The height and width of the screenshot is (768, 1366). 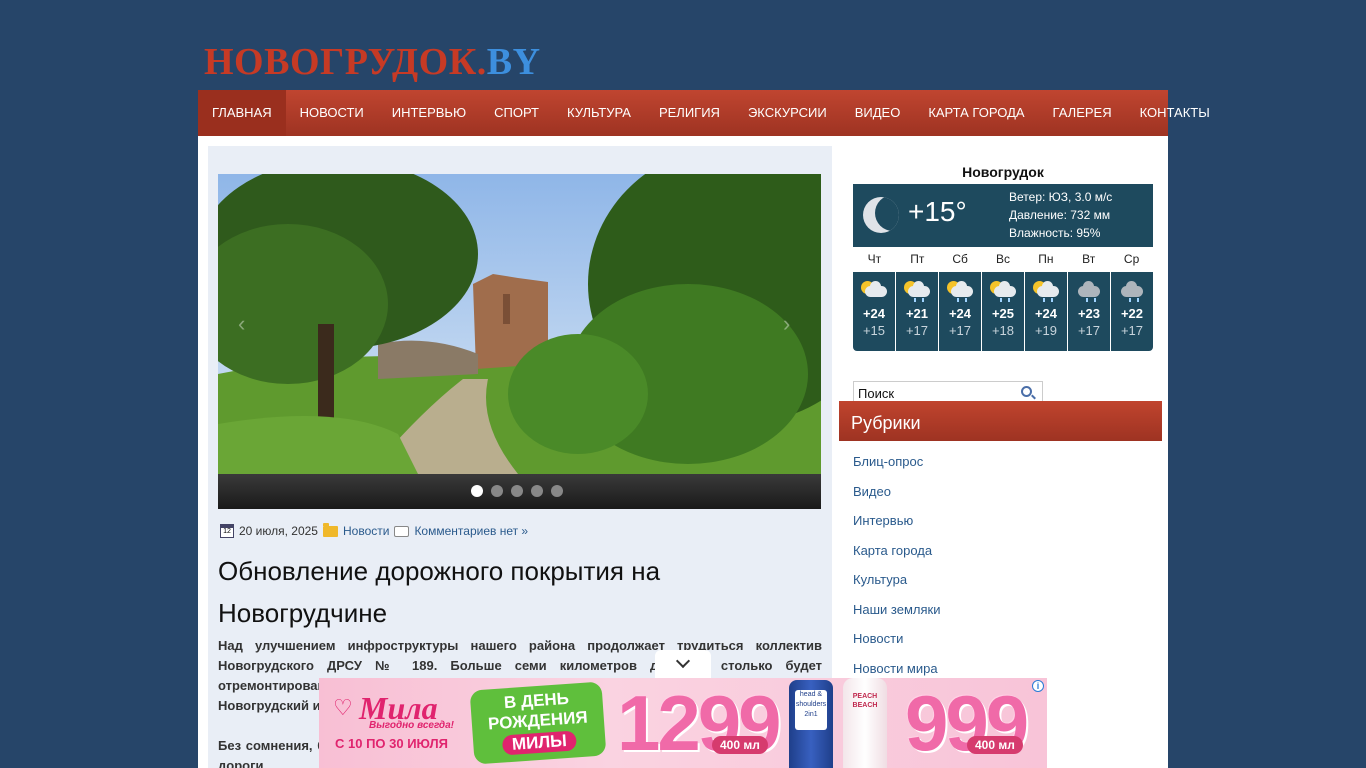 I want to click on post-category-link: Новости, so click(x=366, y=531).